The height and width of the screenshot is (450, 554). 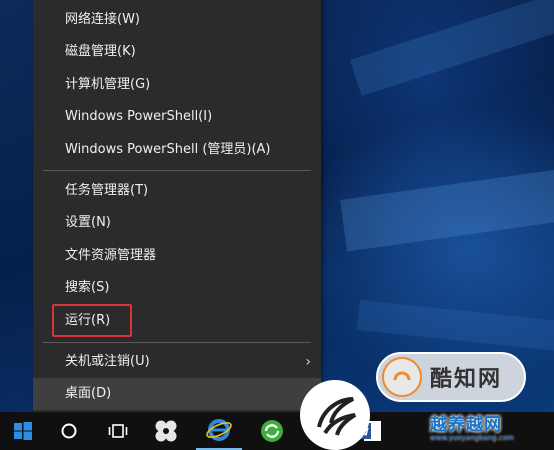 What do you see at coordinates (102, 19) in the screenshot?
I see `menu-item-label: 网络连接(W)` at bounding box center [102, 19].